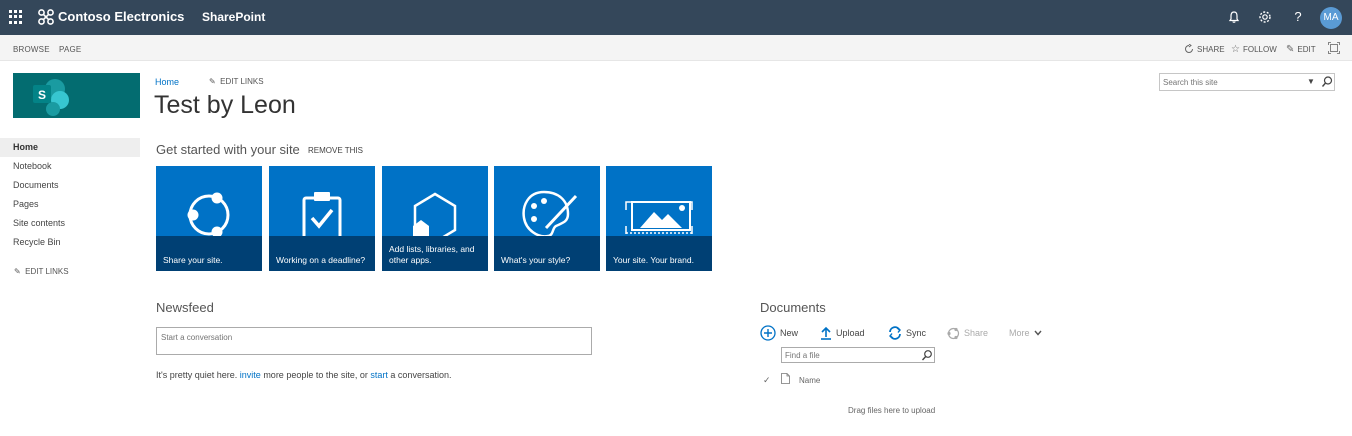  What do you see at coordinates (233, 17) in the screenshot?
I see `app-name: SharePoint` at bounding box center [233, 17].